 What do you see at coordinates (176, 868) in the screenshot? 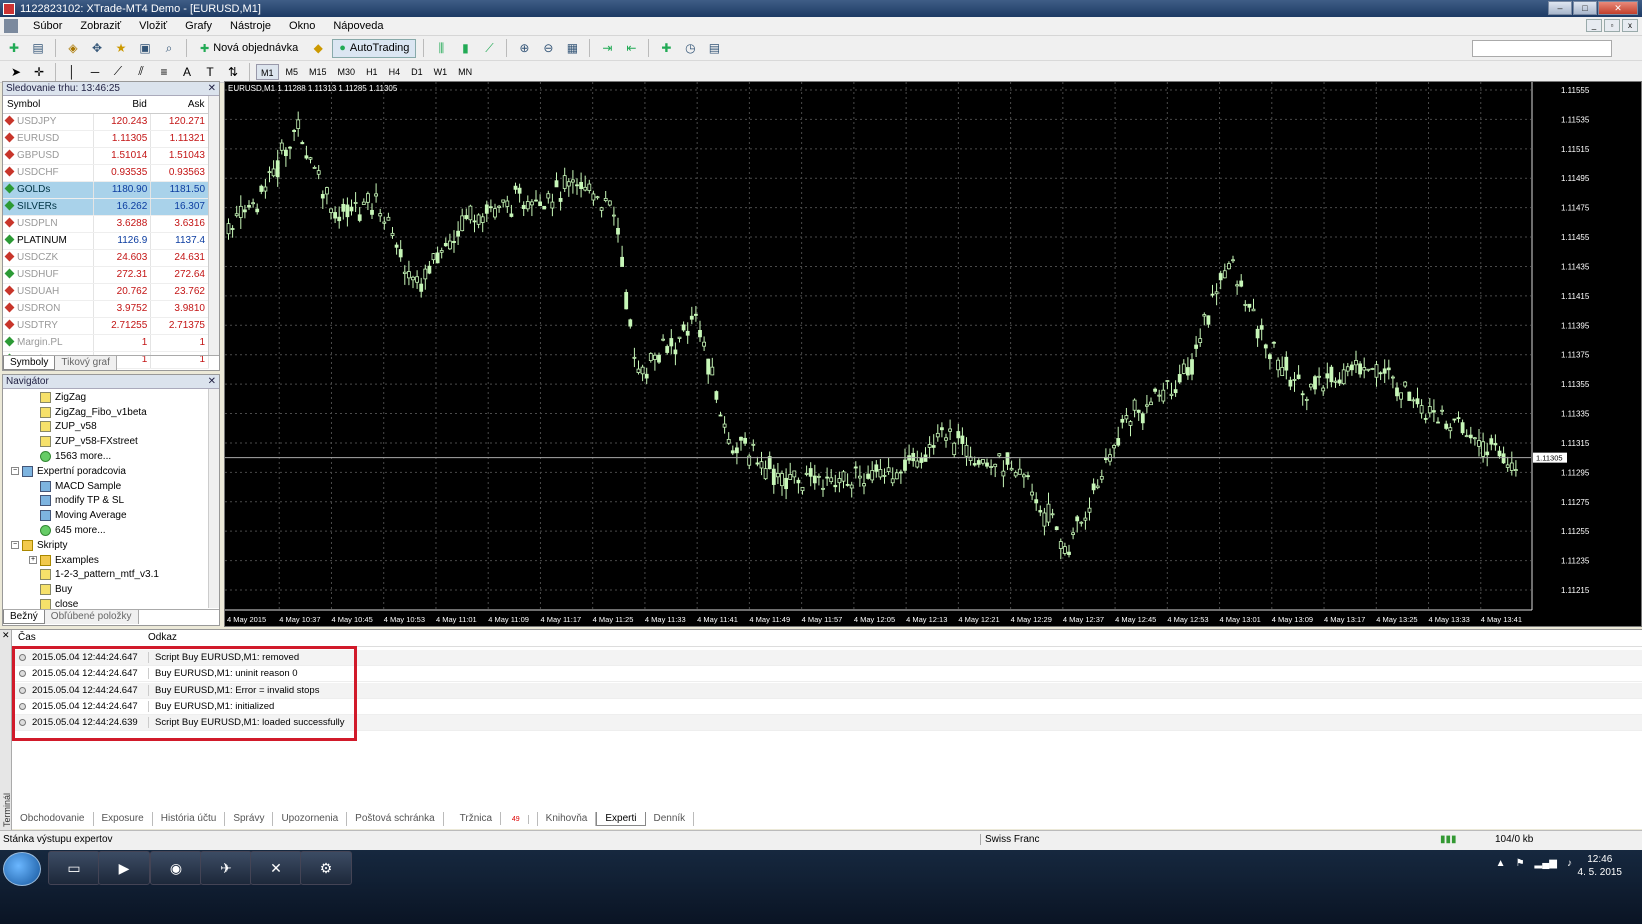
I see `gpu-monitor-task-icon: ◉` at bounding box center [176, 868].